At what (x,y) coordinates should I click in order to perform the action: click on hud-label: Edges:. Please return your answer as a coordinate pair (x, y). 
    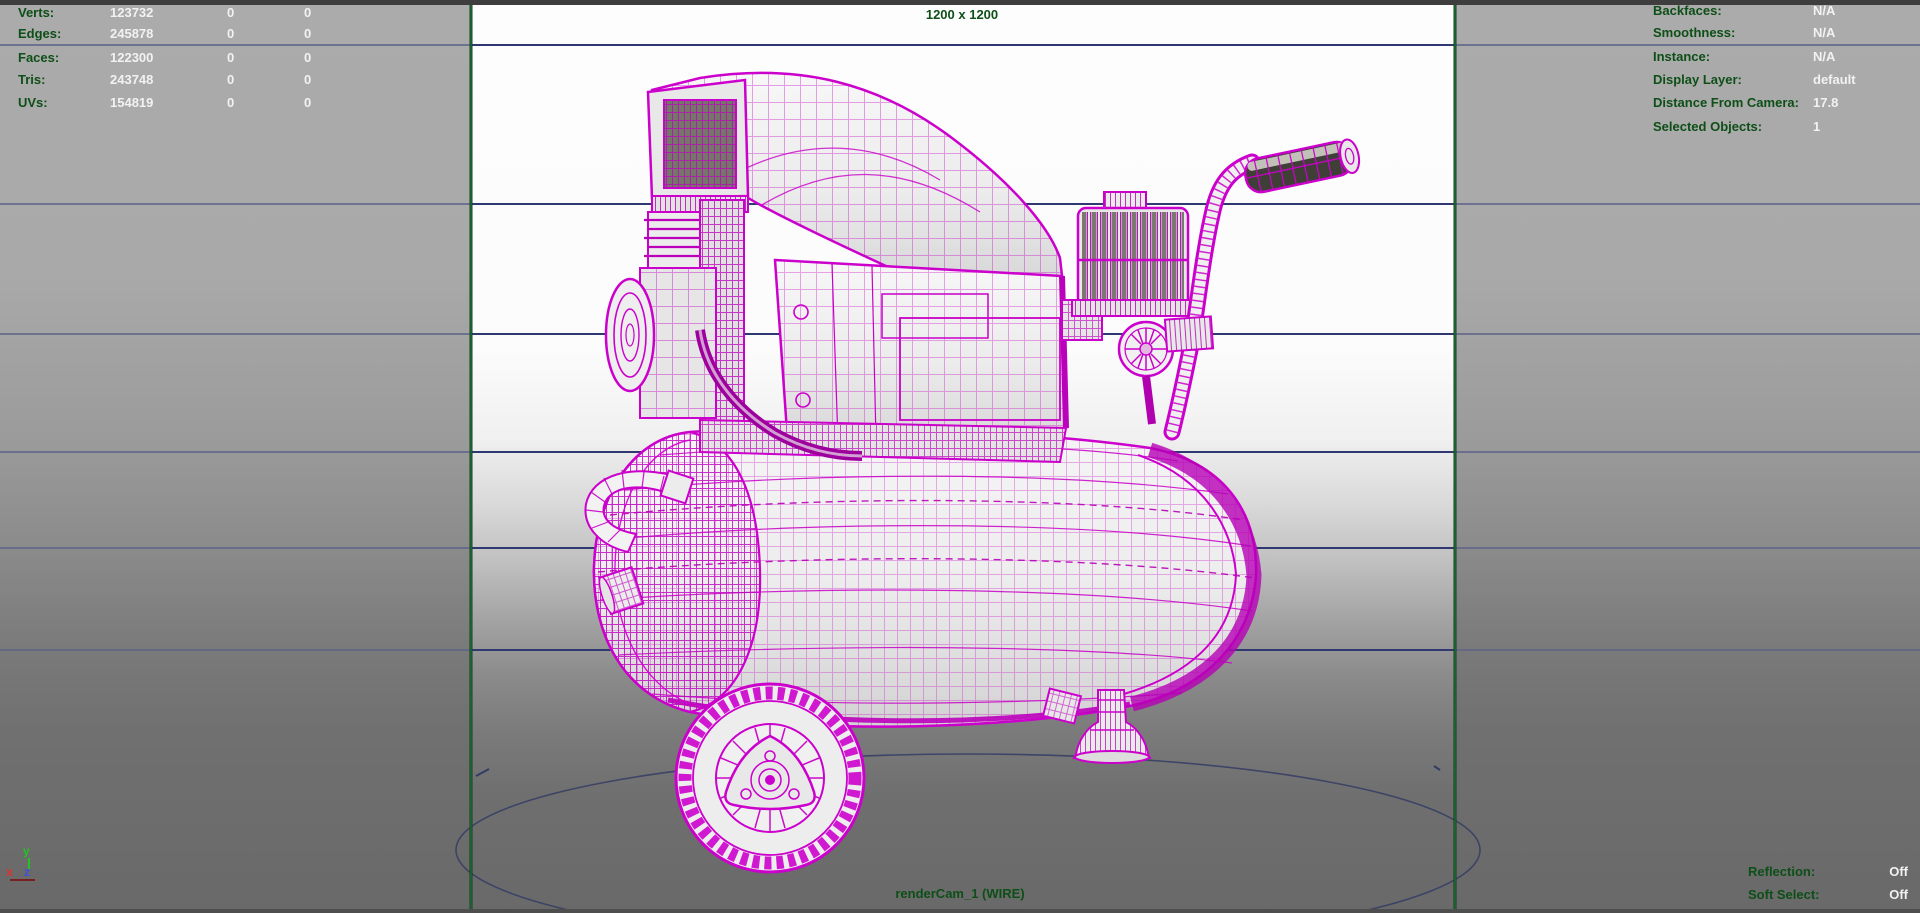
    Looking at the image, I should click on (40, 33).